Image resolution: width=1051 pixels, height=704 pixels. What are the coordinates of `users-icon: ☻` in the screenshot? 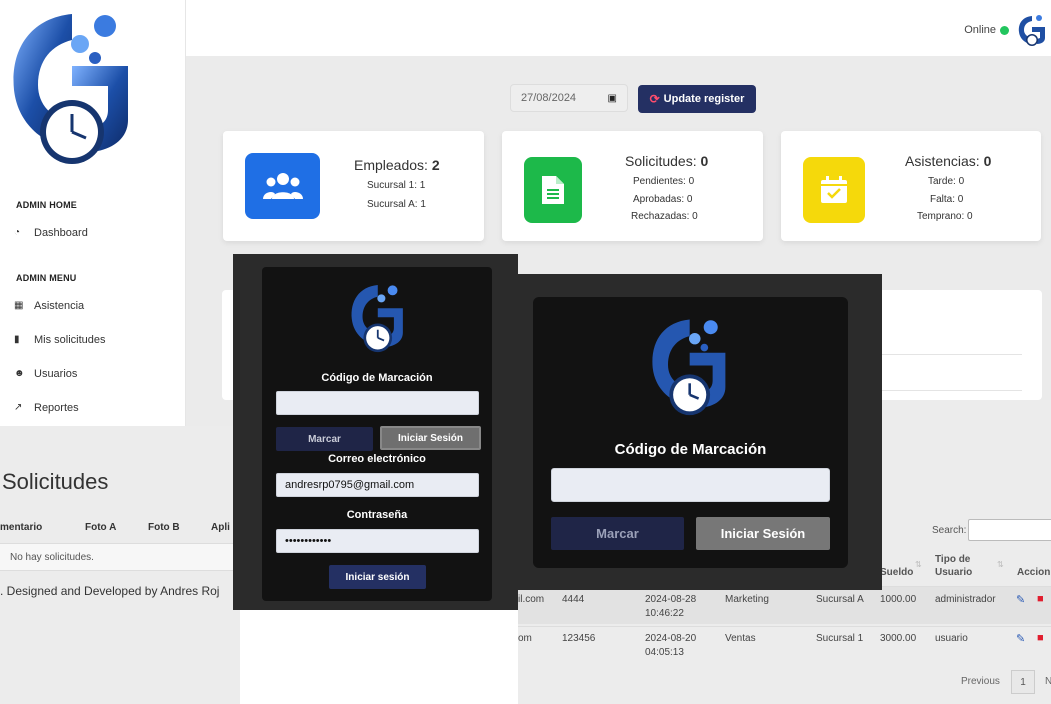 It's located at (19, 373).